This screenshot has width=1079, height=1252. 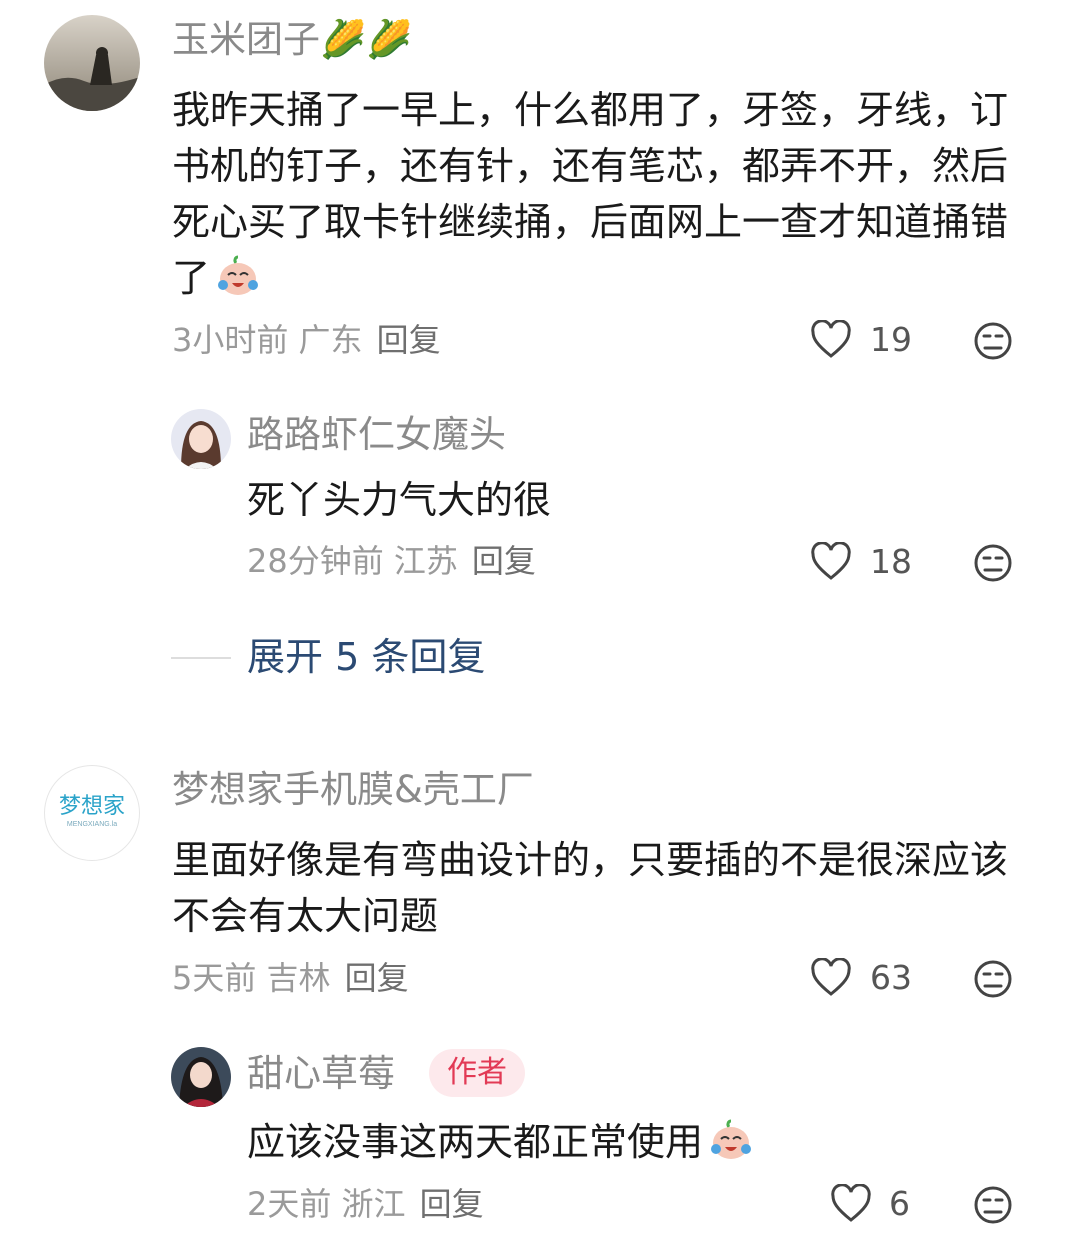 What do you see at coordinates (306, 340) in the screenshot?
I see `comment-meta: 3小时前 广东 回复` at bounding box center [306, 340].